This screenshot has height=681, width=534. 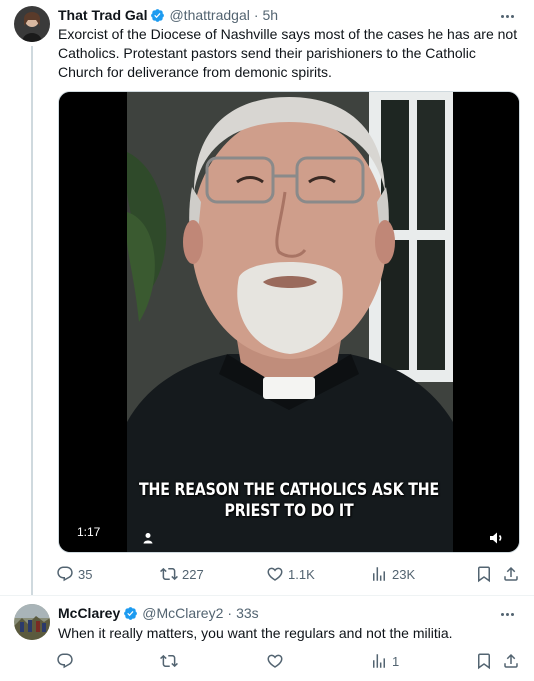 What do you see at coordinates (102, 15) in the screenshot?
I see `display-name: That Trad Gal` at bounding box center [102, 15].